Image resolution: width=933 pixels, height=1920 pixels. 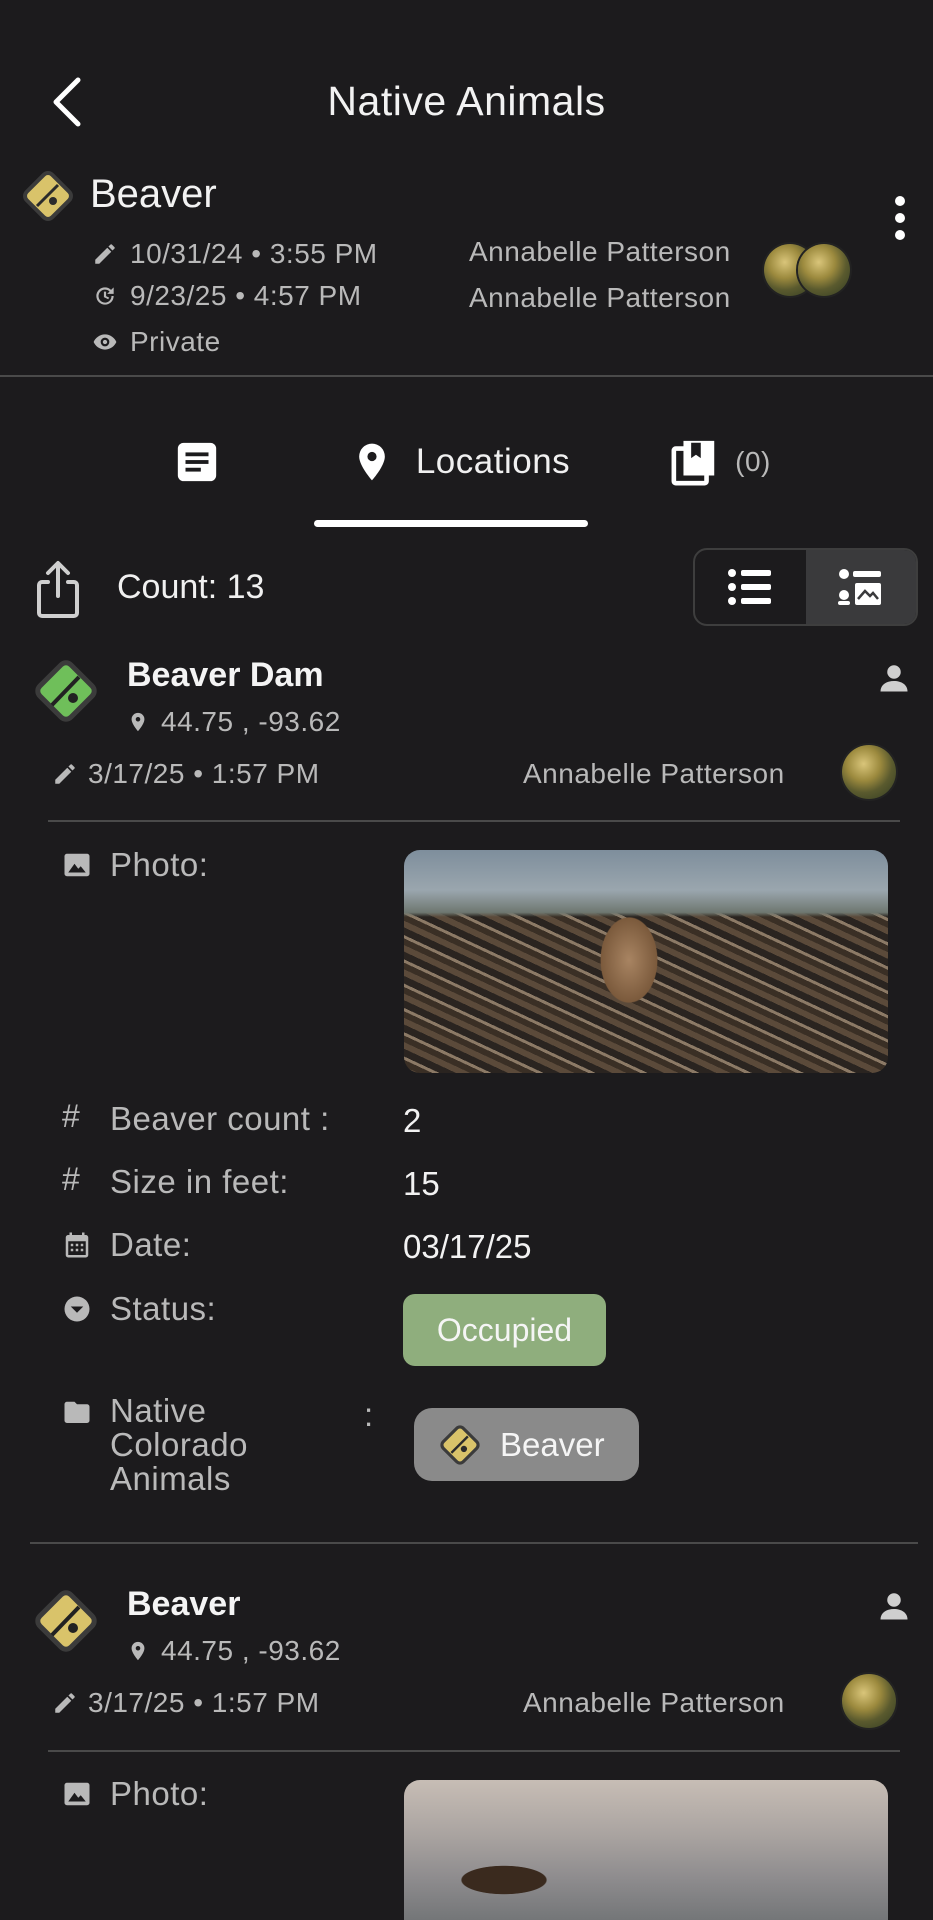 I want to click on updated-date: 9/23/25 • 4:57 PM, so click(x=246, y=295).